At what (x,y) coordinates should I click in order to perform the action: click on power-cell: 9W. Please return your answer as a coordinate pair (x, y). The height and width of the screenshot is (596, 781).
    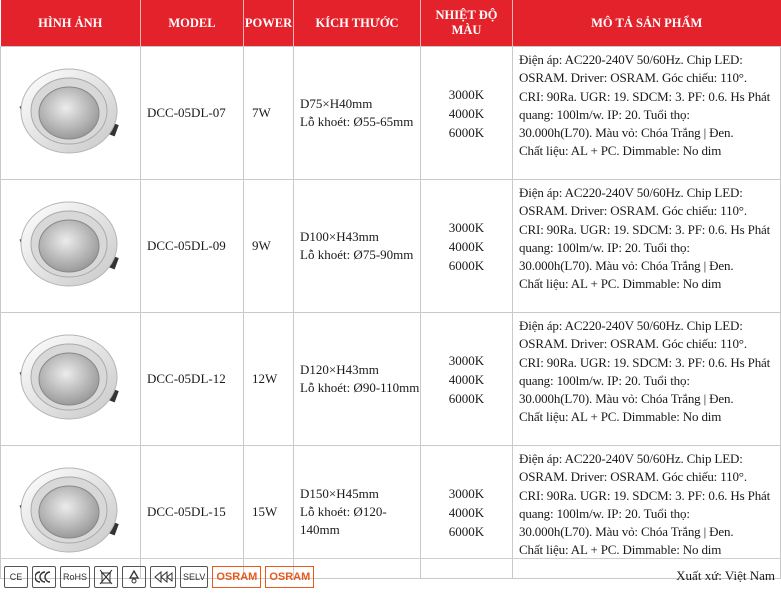
    Looking at the image, I should click on (268, 246).